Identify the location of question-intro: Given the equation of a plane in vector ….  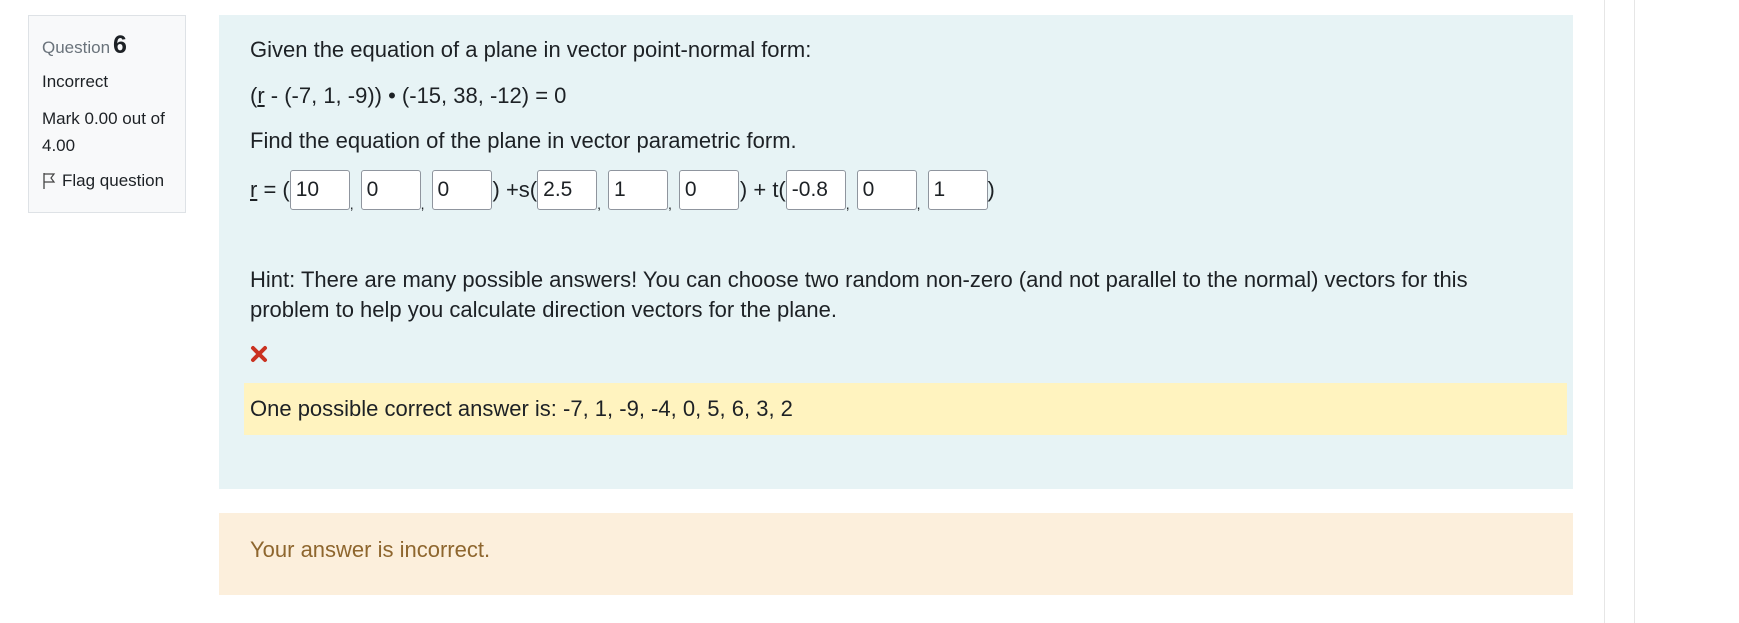
(531, 49).